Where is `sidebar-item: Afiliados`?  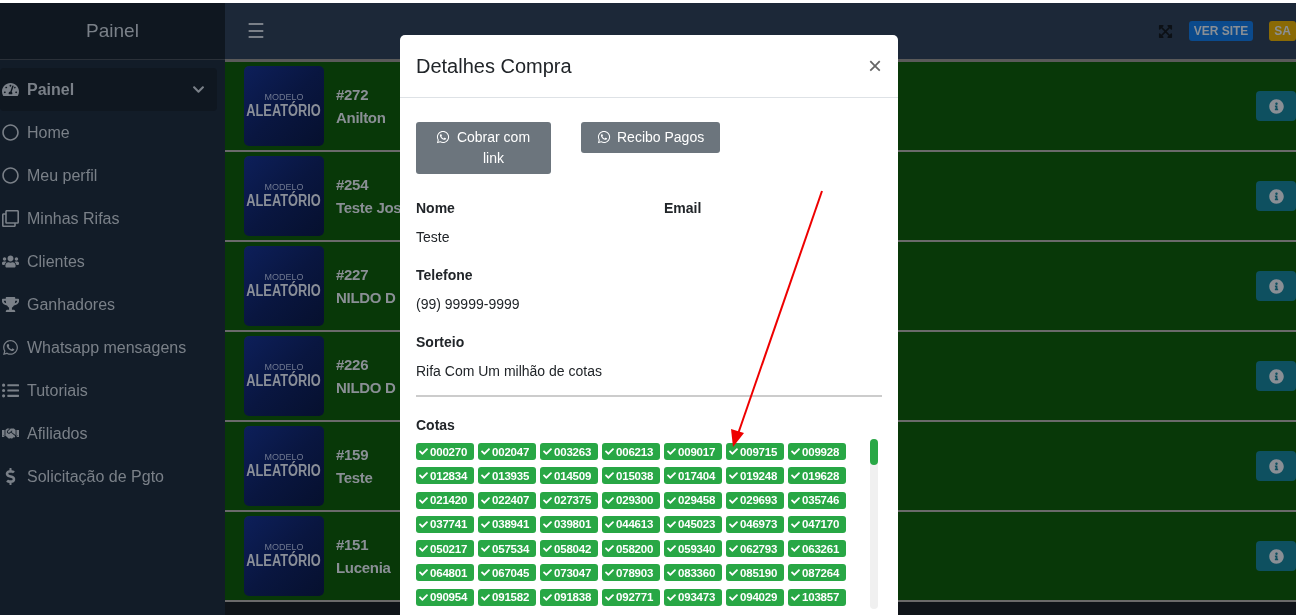 sidebar-item: Afiliados is located at coordinates (108, 433).